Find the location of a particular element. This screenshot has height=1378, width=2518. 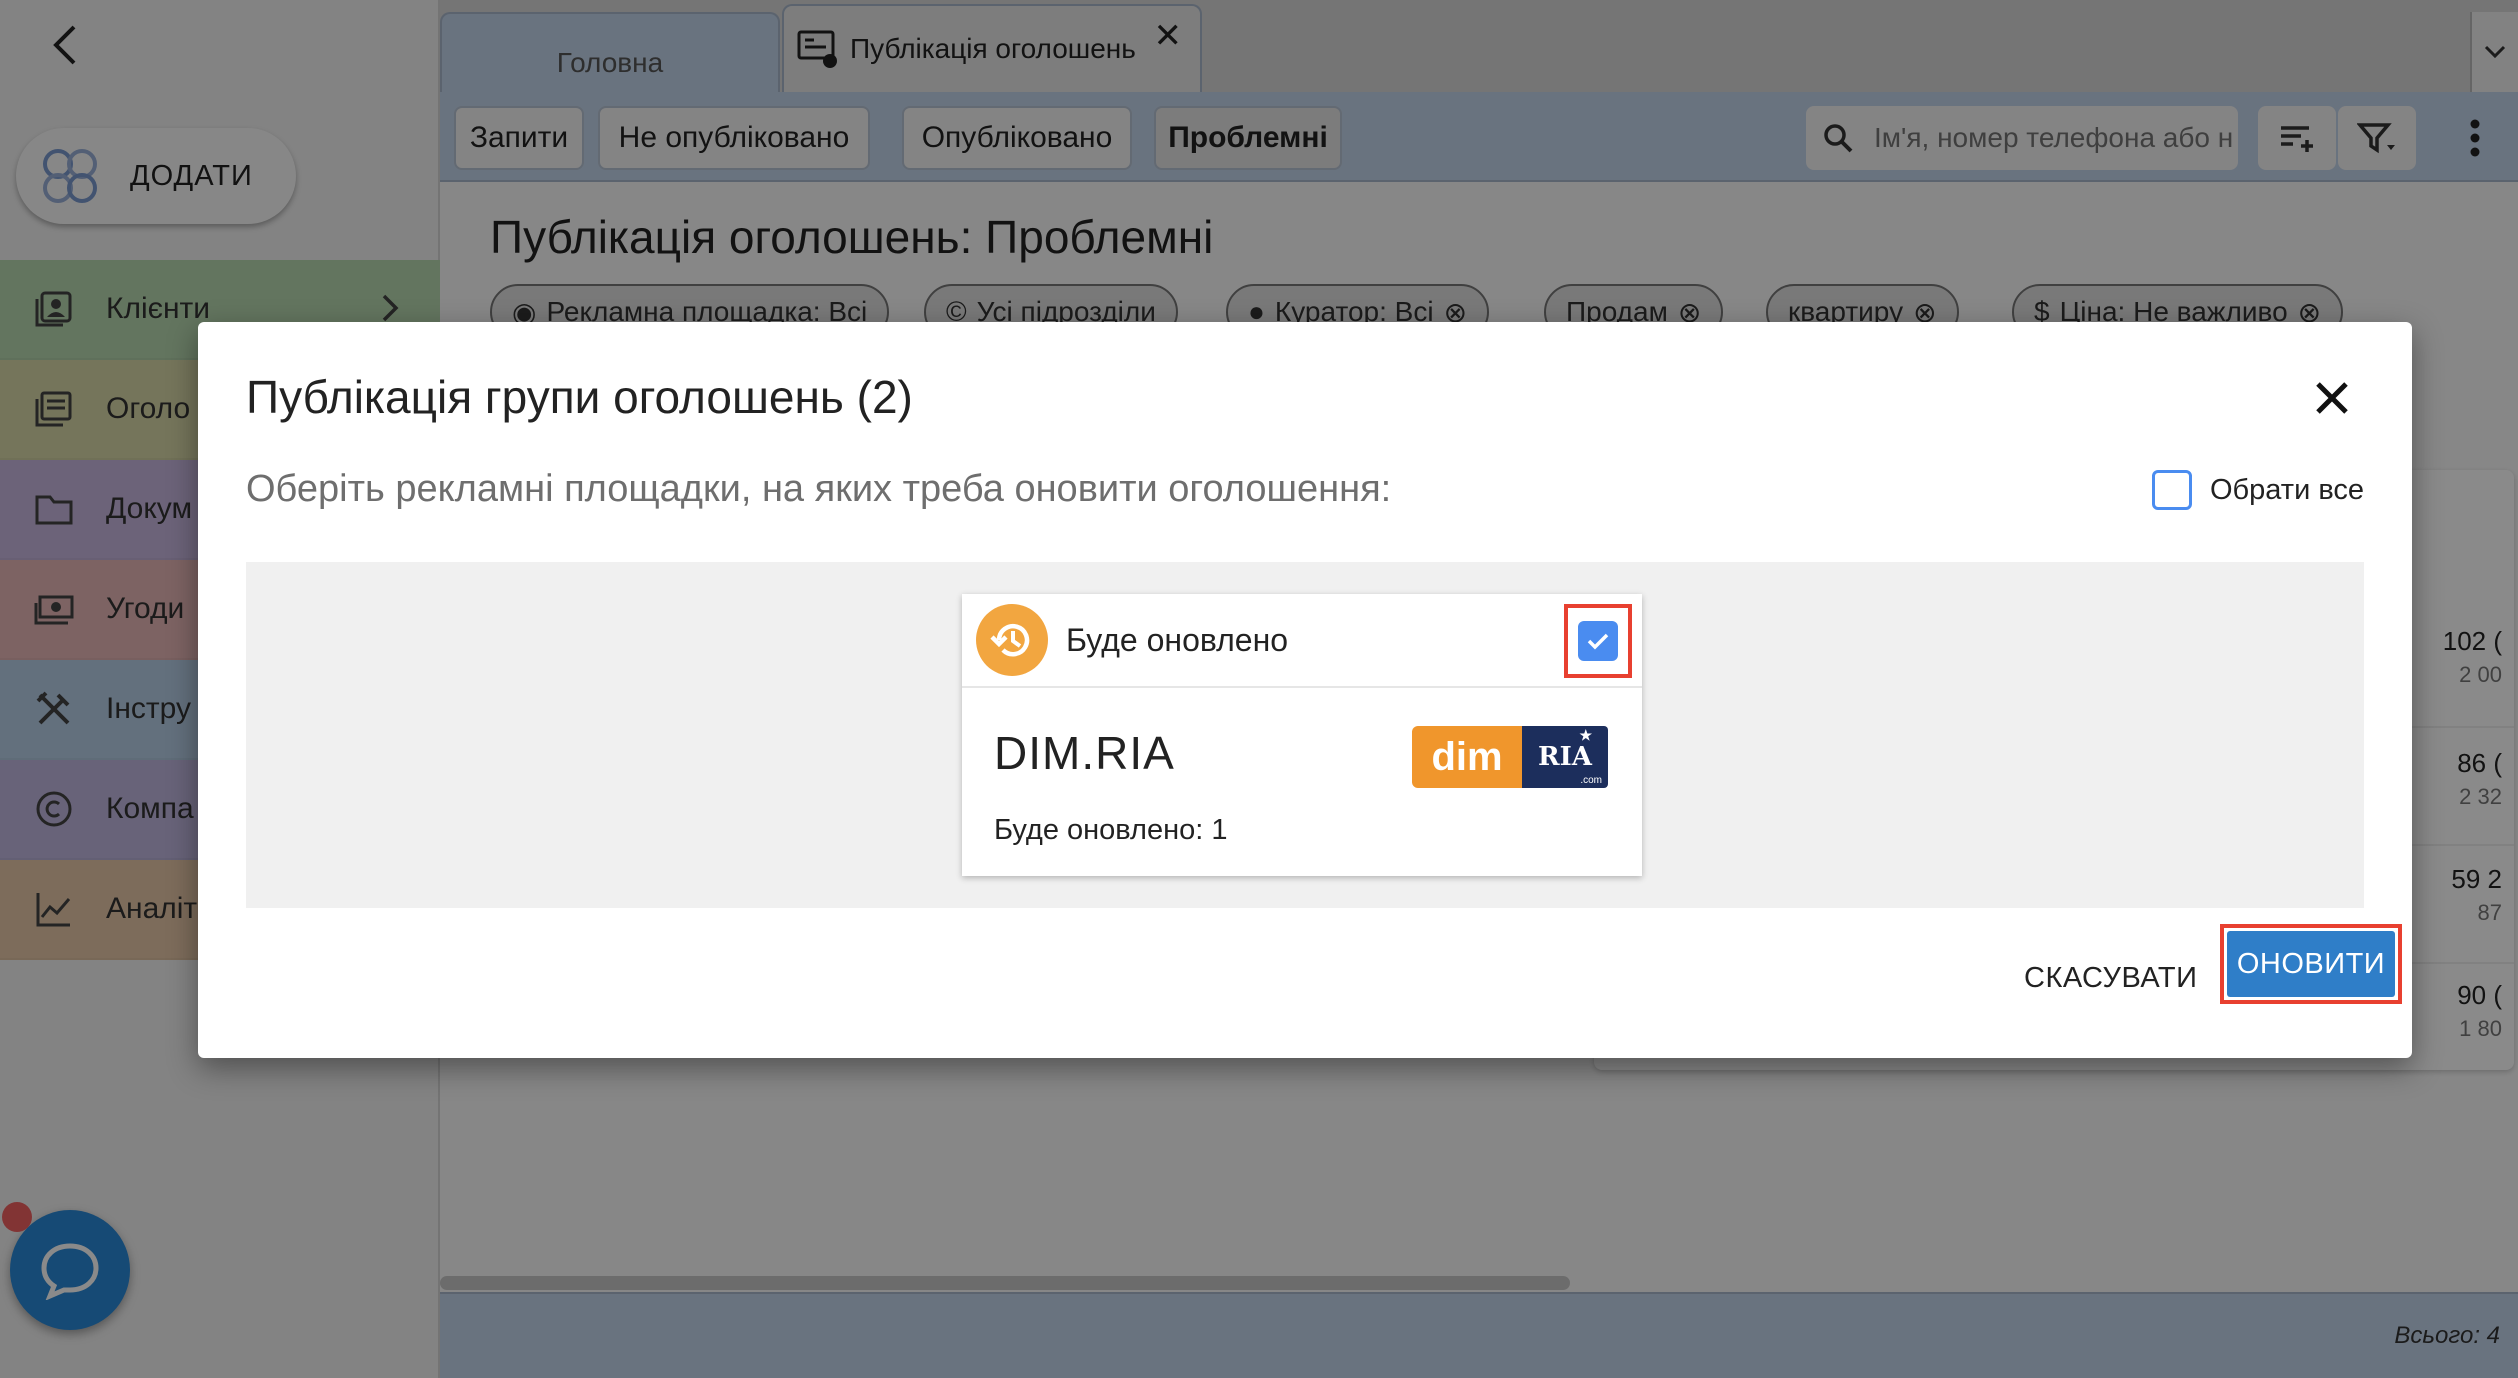

update-button-highlight: ОНОВИТИ is located at coordinates (2311, 964).